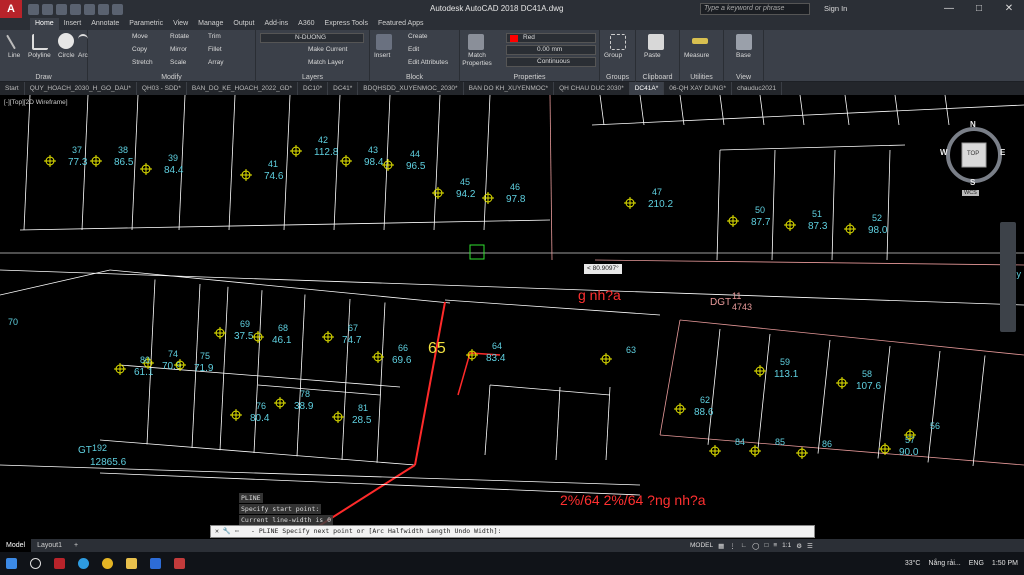 This screenshot has width=1024, height=575. Describe the element at coordinates (107, 564) in the screenshot. I see `chrome-icon` at that location.